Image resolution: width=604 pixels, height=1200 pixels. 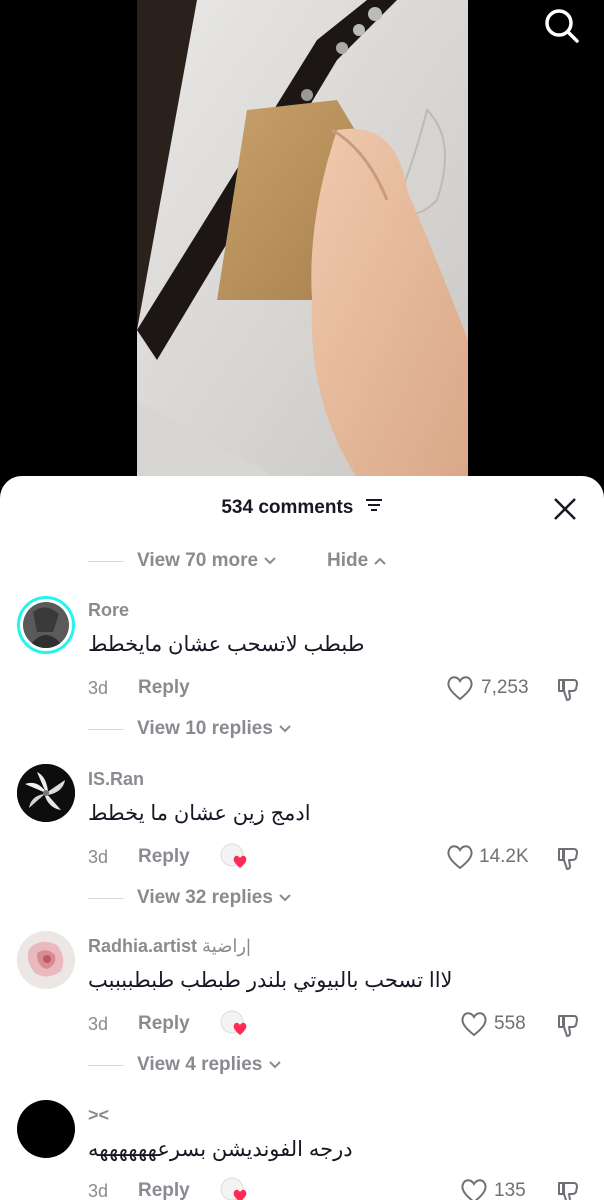 I want to click on view-more-label: View 70 more, so click(x=198, y=560).